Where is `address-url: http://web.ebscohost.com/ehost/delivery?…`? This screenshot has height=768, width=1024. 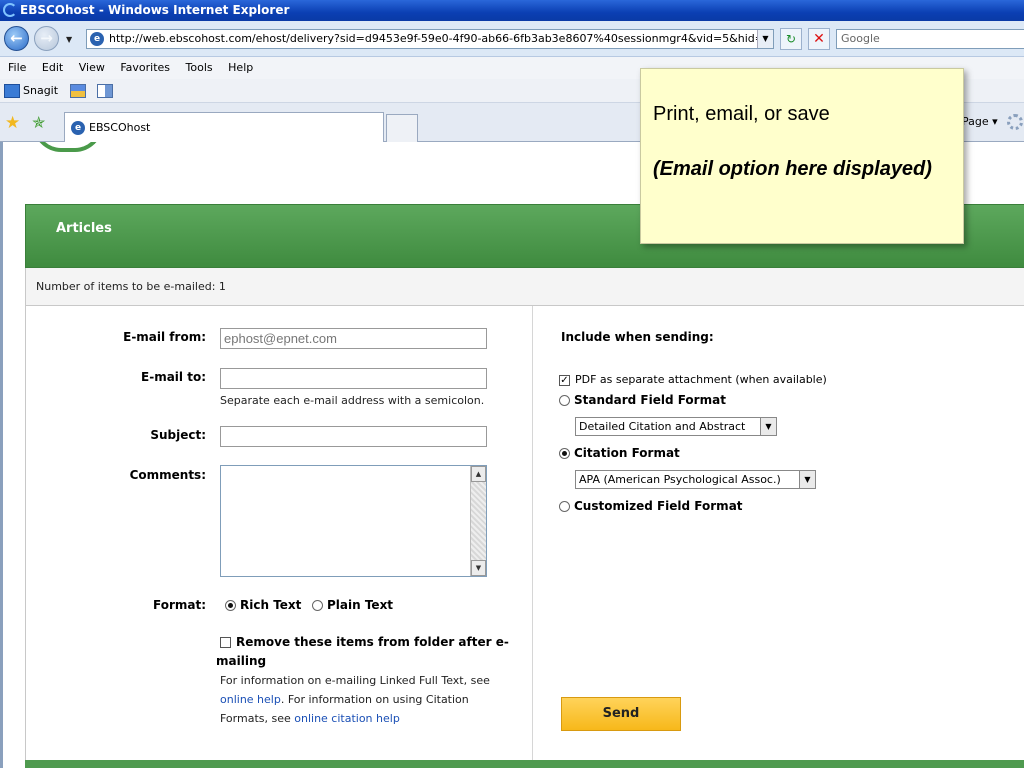
address-url: http://web.ebscohost.com/ehost/delivery?… is located at coordinates (441, 38).